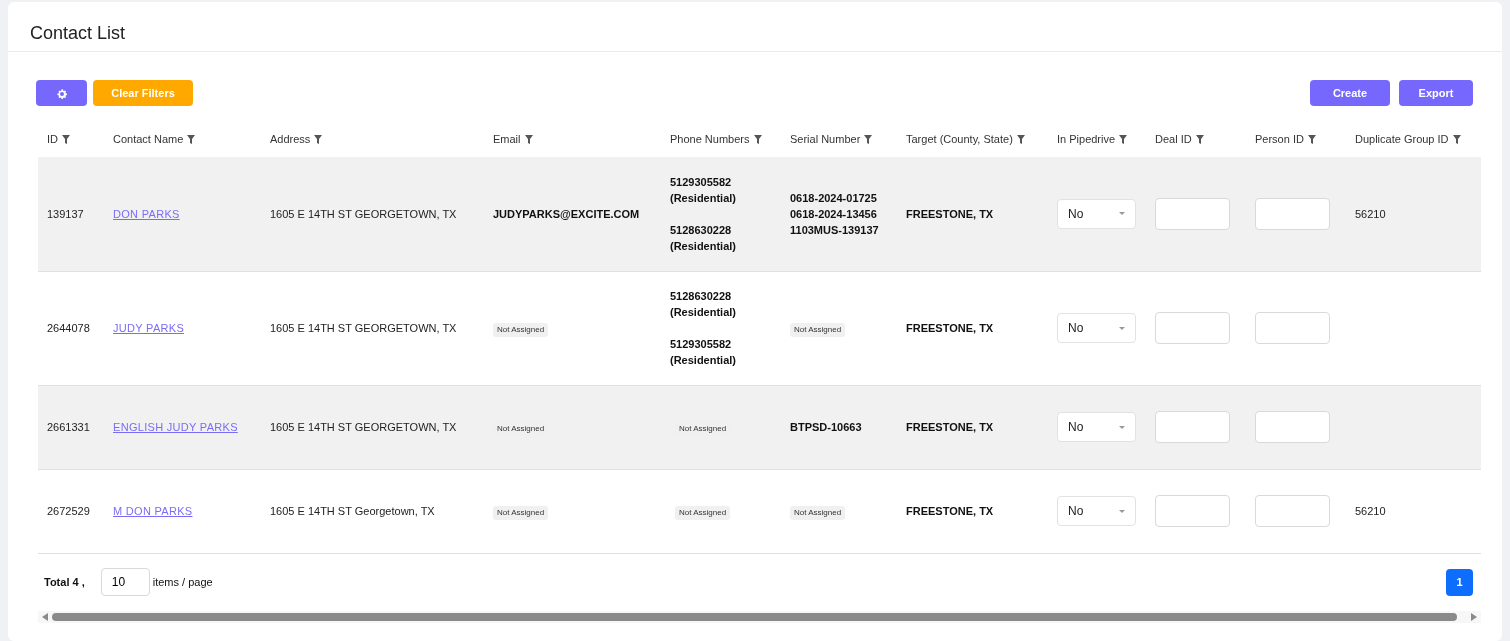 This screenshot has width=1510, height=641. I want to click on column-header: ID, so click(52, 139).